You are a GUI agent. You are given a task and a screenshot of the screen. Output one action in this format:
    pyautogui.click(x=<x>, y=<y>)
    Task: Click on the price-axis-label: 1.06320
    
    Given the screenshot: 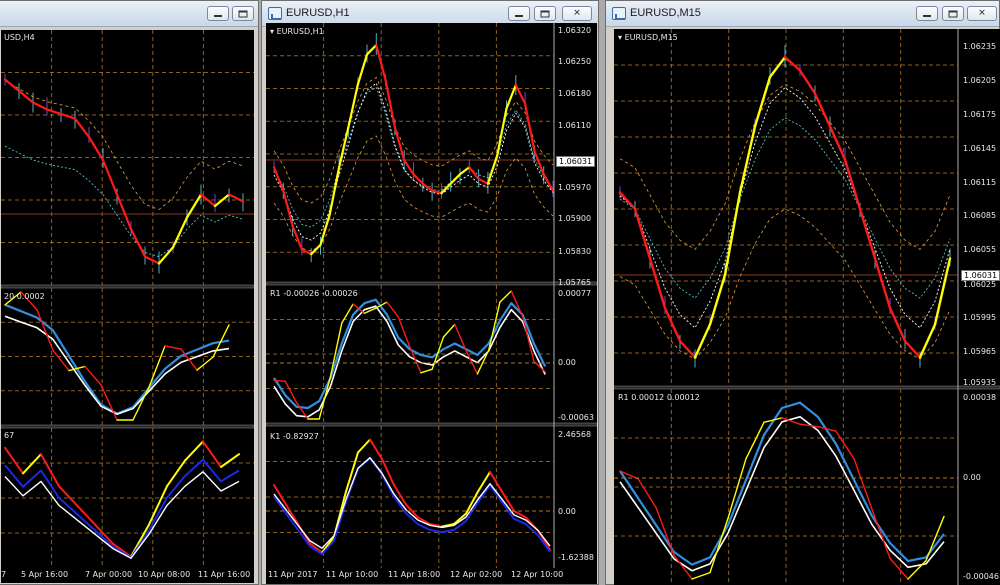 What is the action you would take?
    pyautogui.click(x=575, y=30)
    